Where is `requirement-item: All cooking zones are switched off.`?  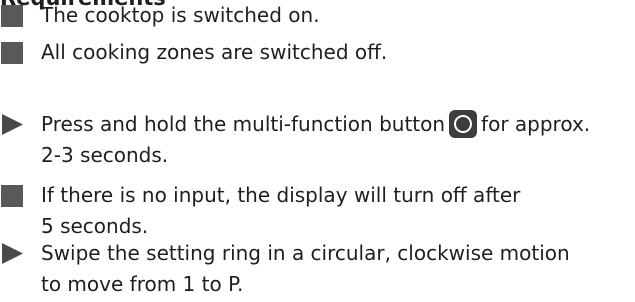
requirement-item: All cooking zones are switched off. is located at coordinates (317, 53).